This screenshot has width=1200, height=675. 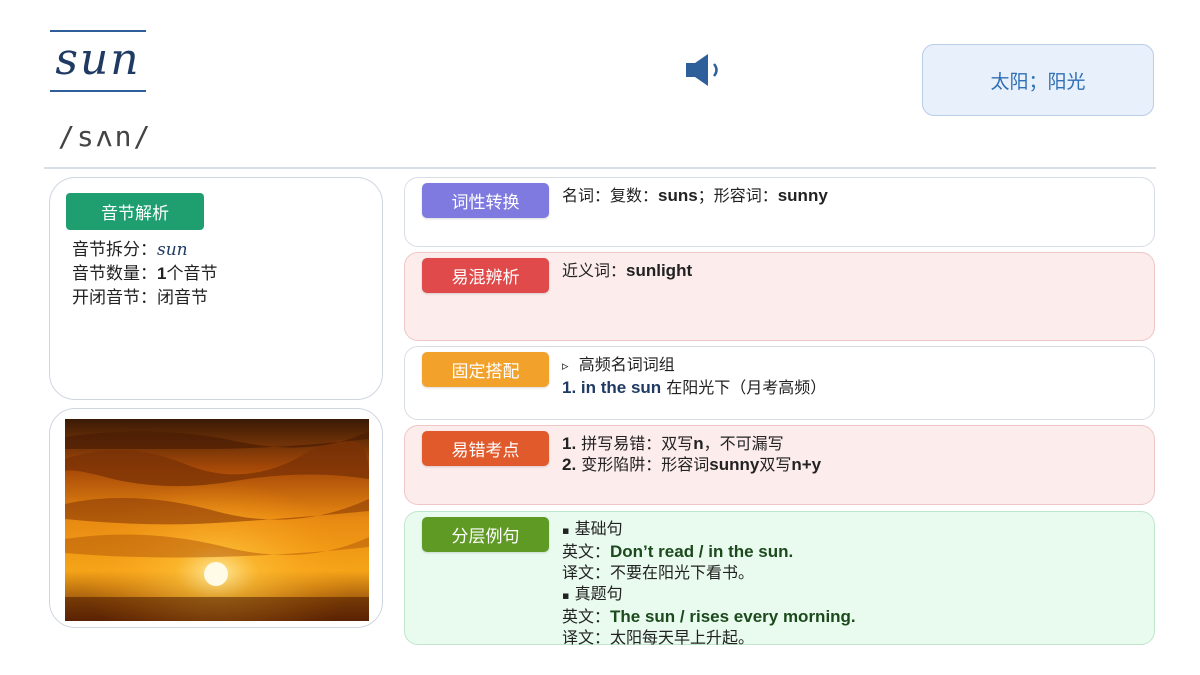 I want to click on header-divider, so click(x=600, y=168).